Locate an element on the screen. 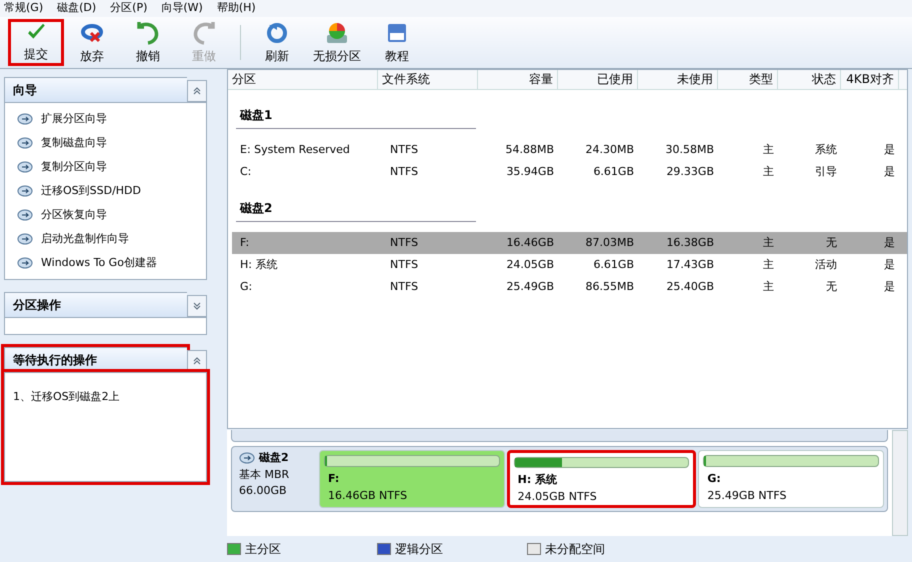 The width and height of the screenshot is (912, 562). table-cell-text: E: System Reserved is located at coordinates (295, 150).